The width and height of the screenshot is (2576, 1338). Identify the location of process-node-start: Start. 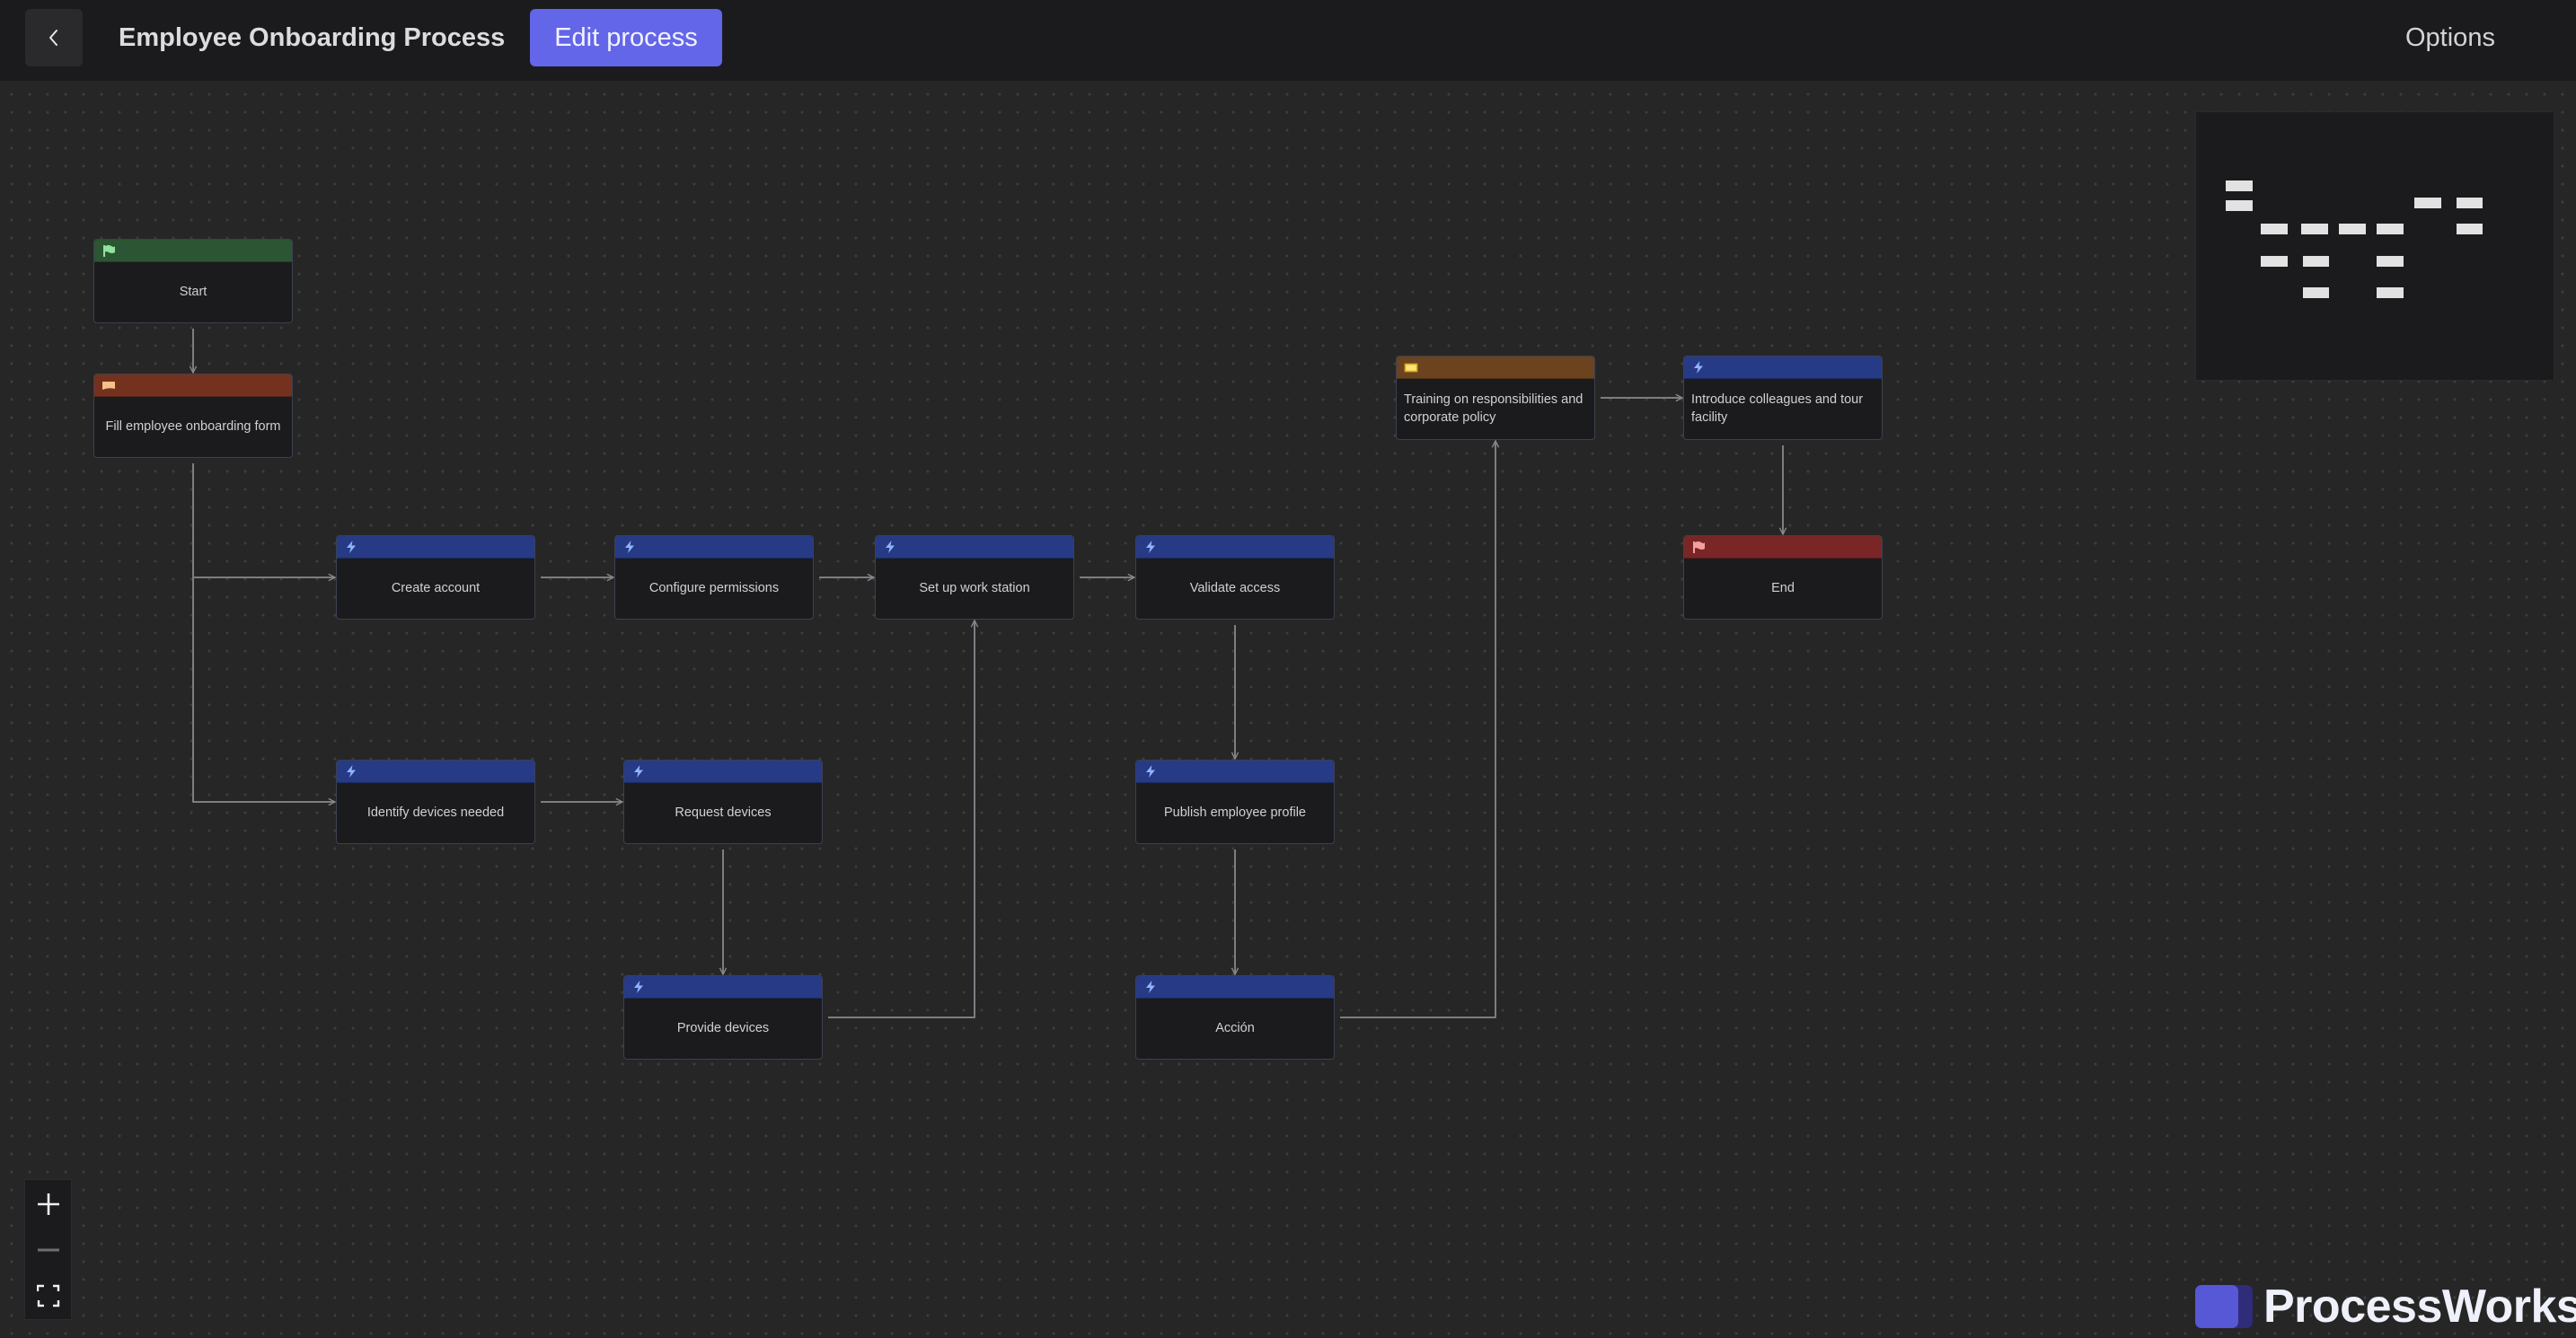
(193, 281).